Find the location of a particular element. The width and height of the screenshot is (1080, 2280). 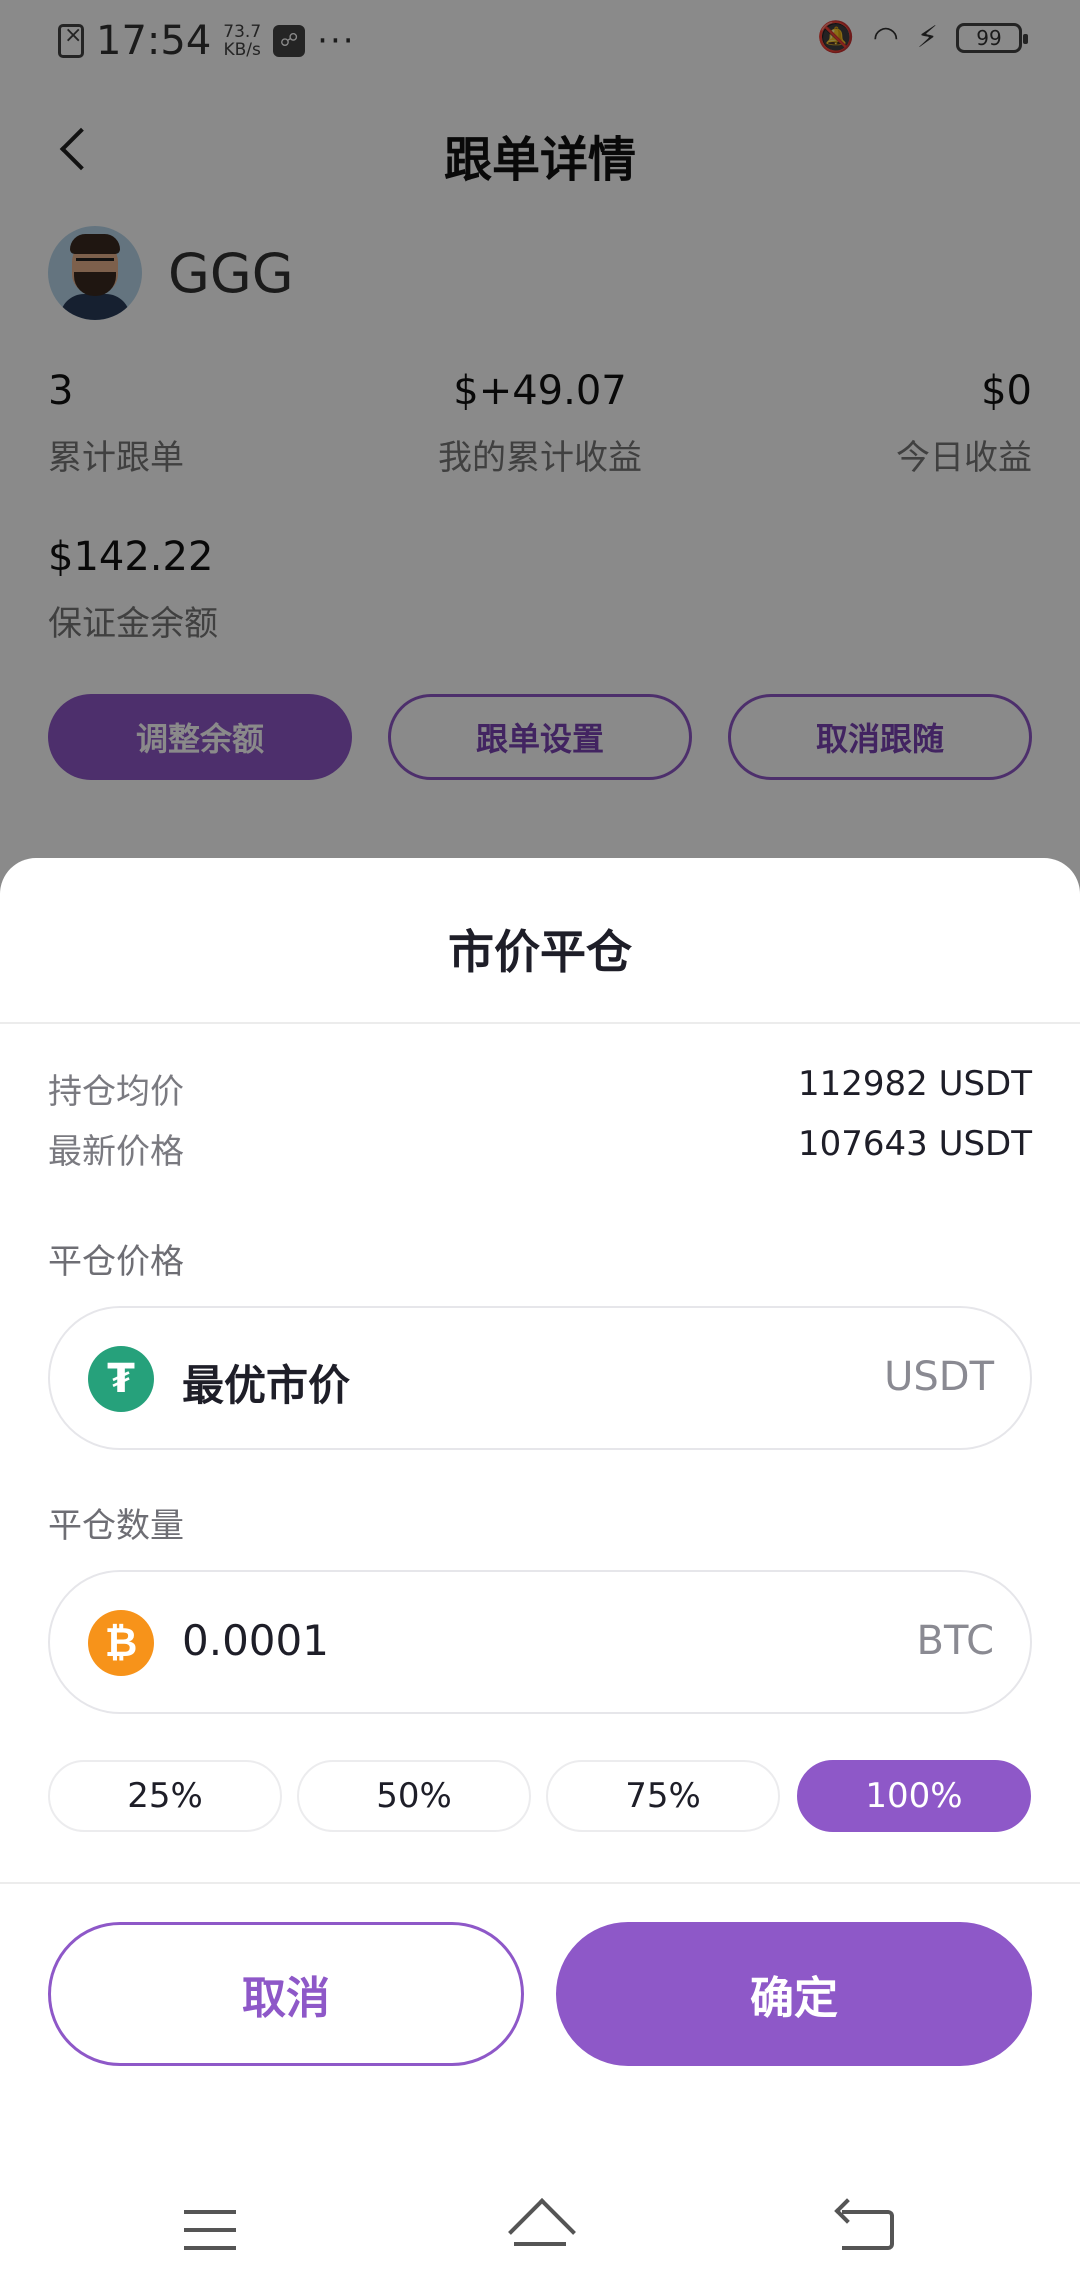

sheet-title: 市价平仓 is located at coordinates (540, 952).